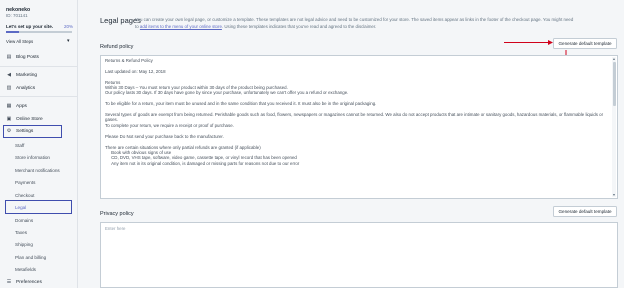  I want to click on nav-preferences: ☰ Preferences, so click(39, 282).